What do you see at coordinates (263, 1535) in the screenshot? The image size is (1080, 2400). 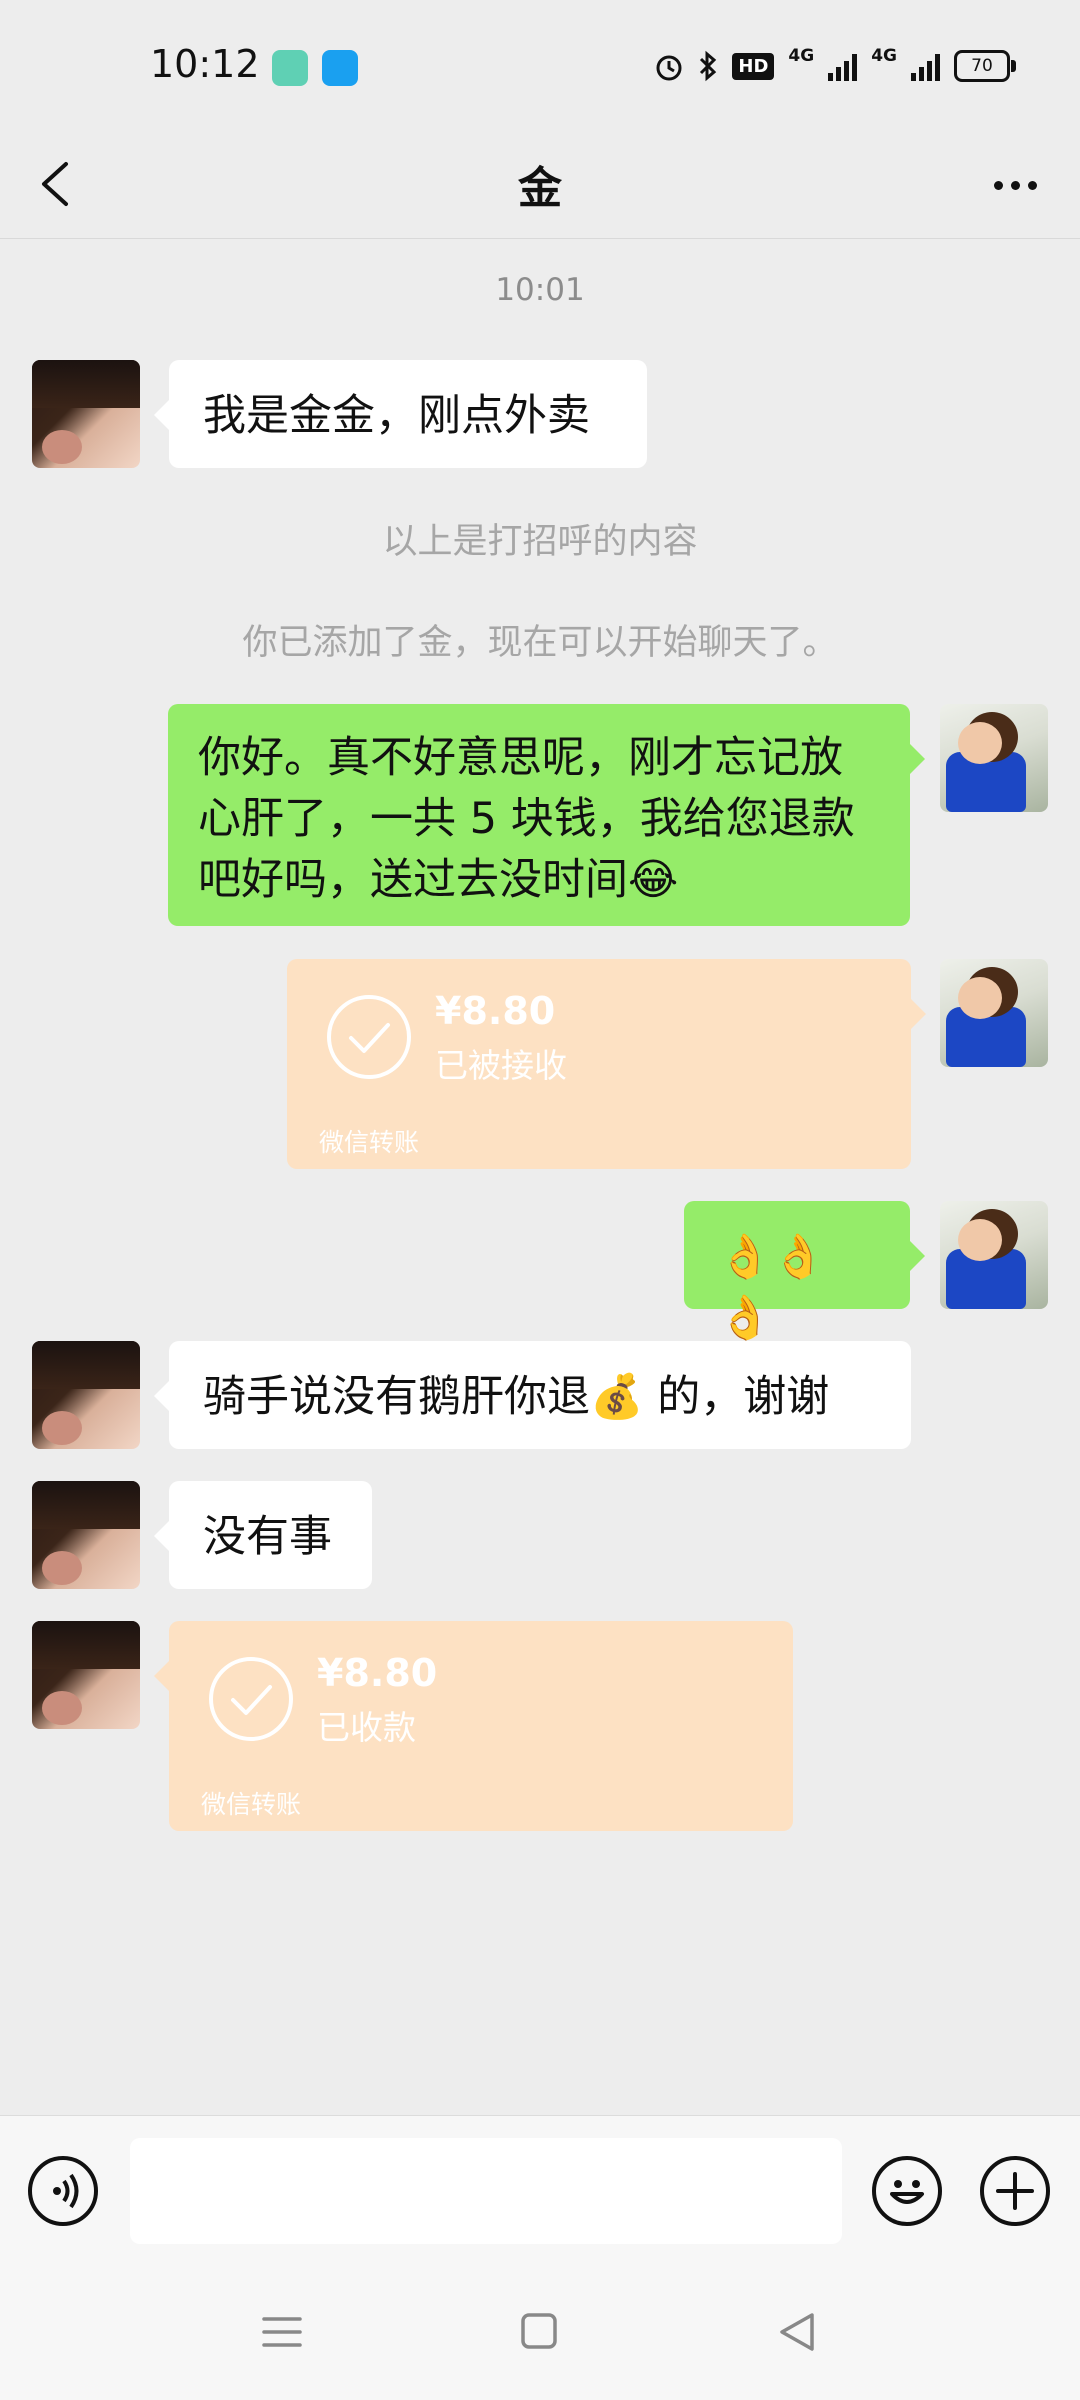 I see `incoming-message: 没有事` at bounding box center [263, 1535].